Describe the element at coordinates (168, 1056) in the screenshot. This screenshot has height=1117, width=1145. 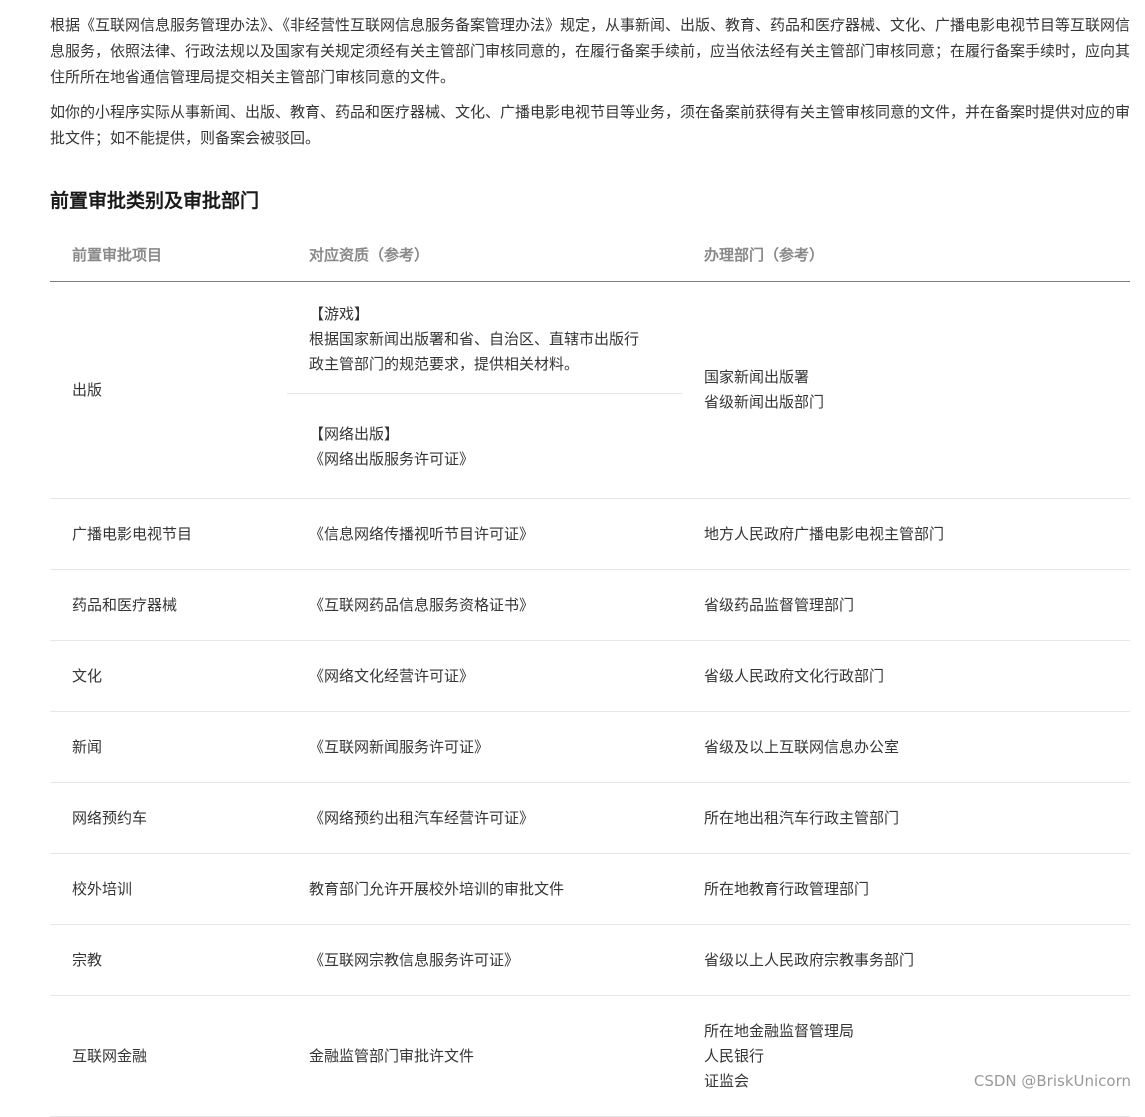
I see `cell-item: 互联网金融` at that location.